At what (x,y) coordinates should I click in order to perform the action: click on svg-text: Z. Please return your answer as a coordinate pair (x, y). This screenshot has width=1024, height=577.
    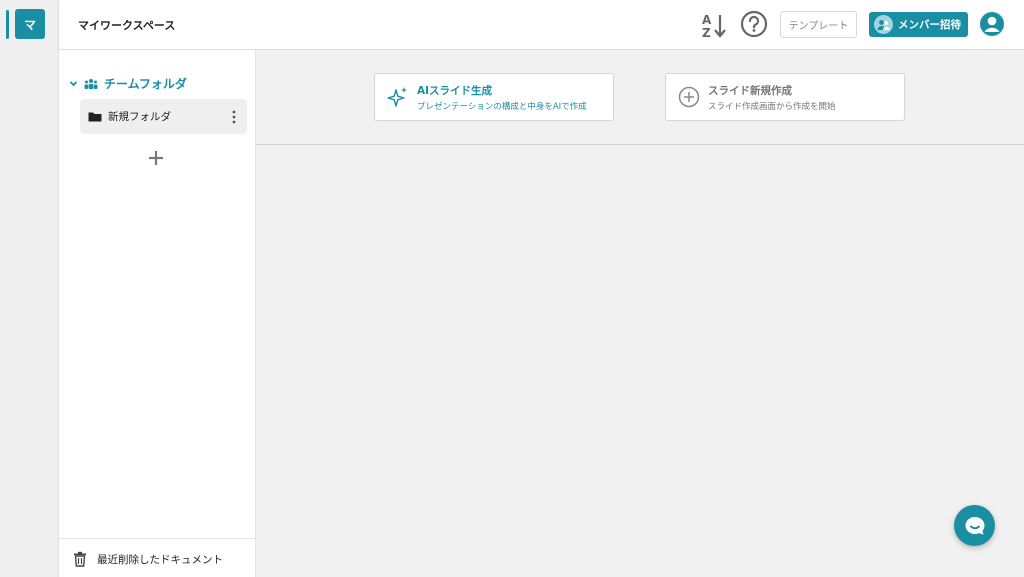
    Looking at the image, I should click on (706, 32).